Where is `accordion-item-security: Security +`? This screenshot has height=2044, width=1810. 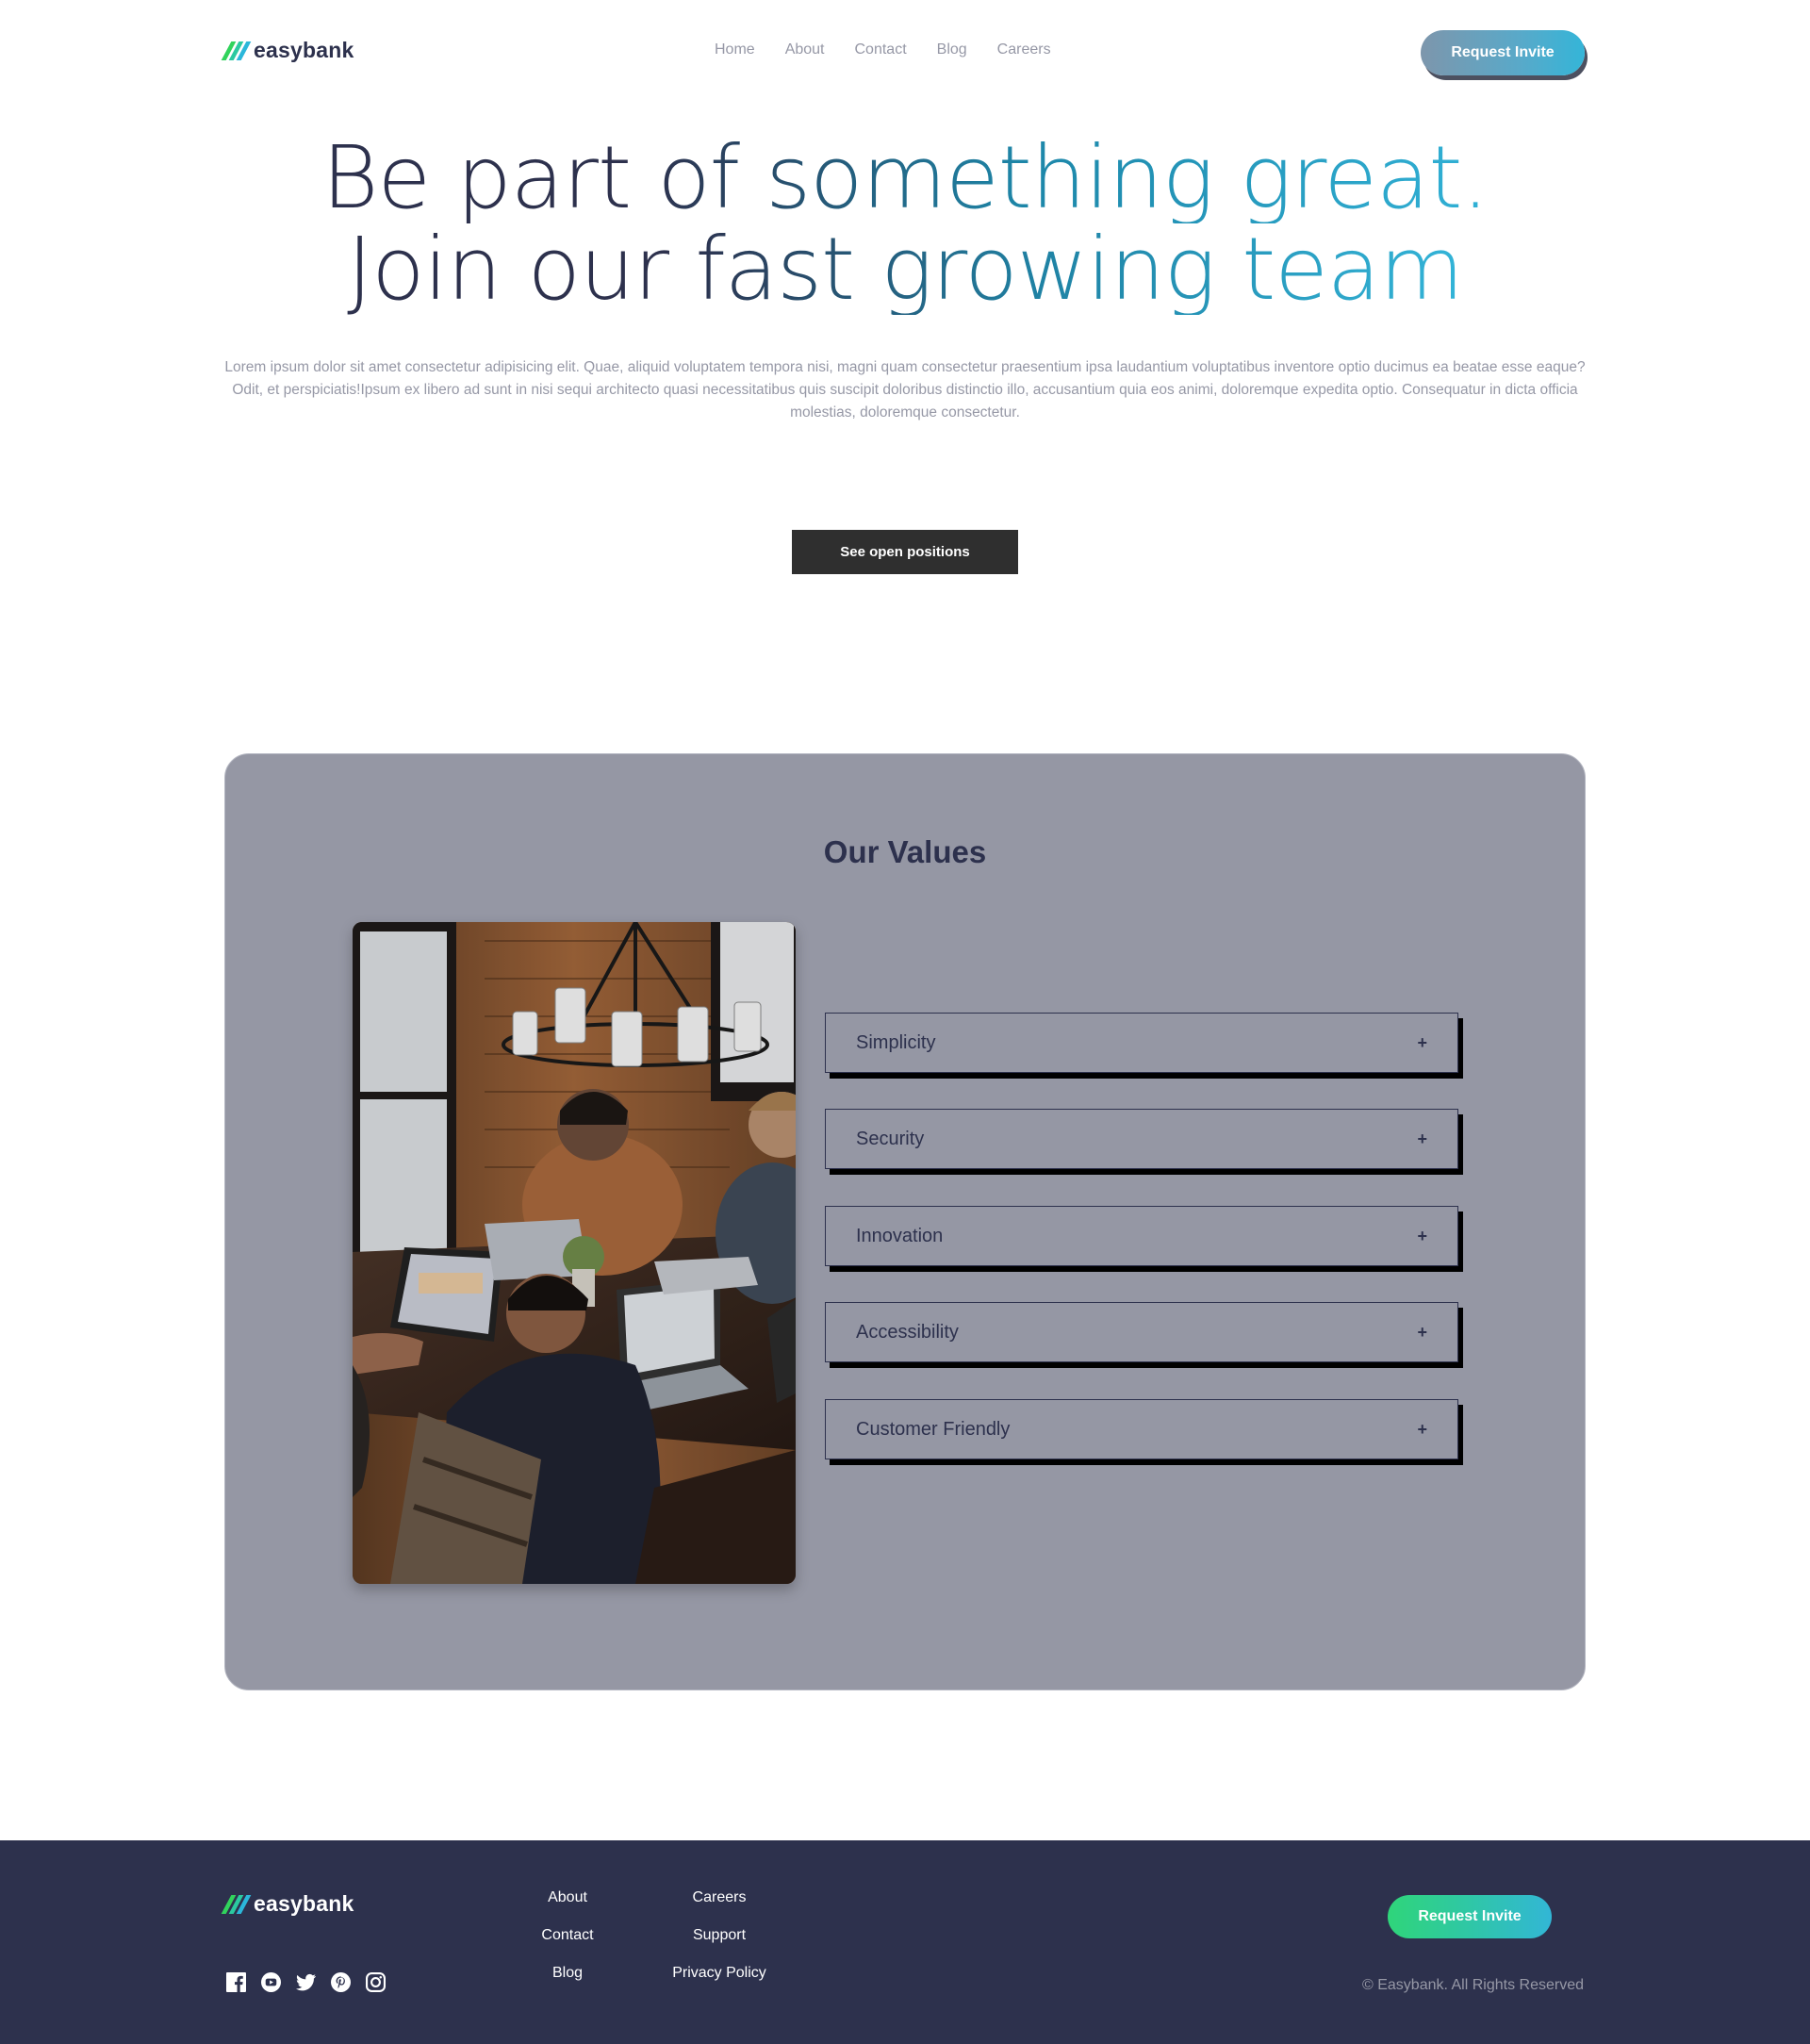 accordion-item-security: Security + is located at coordinates (1141, 1139).